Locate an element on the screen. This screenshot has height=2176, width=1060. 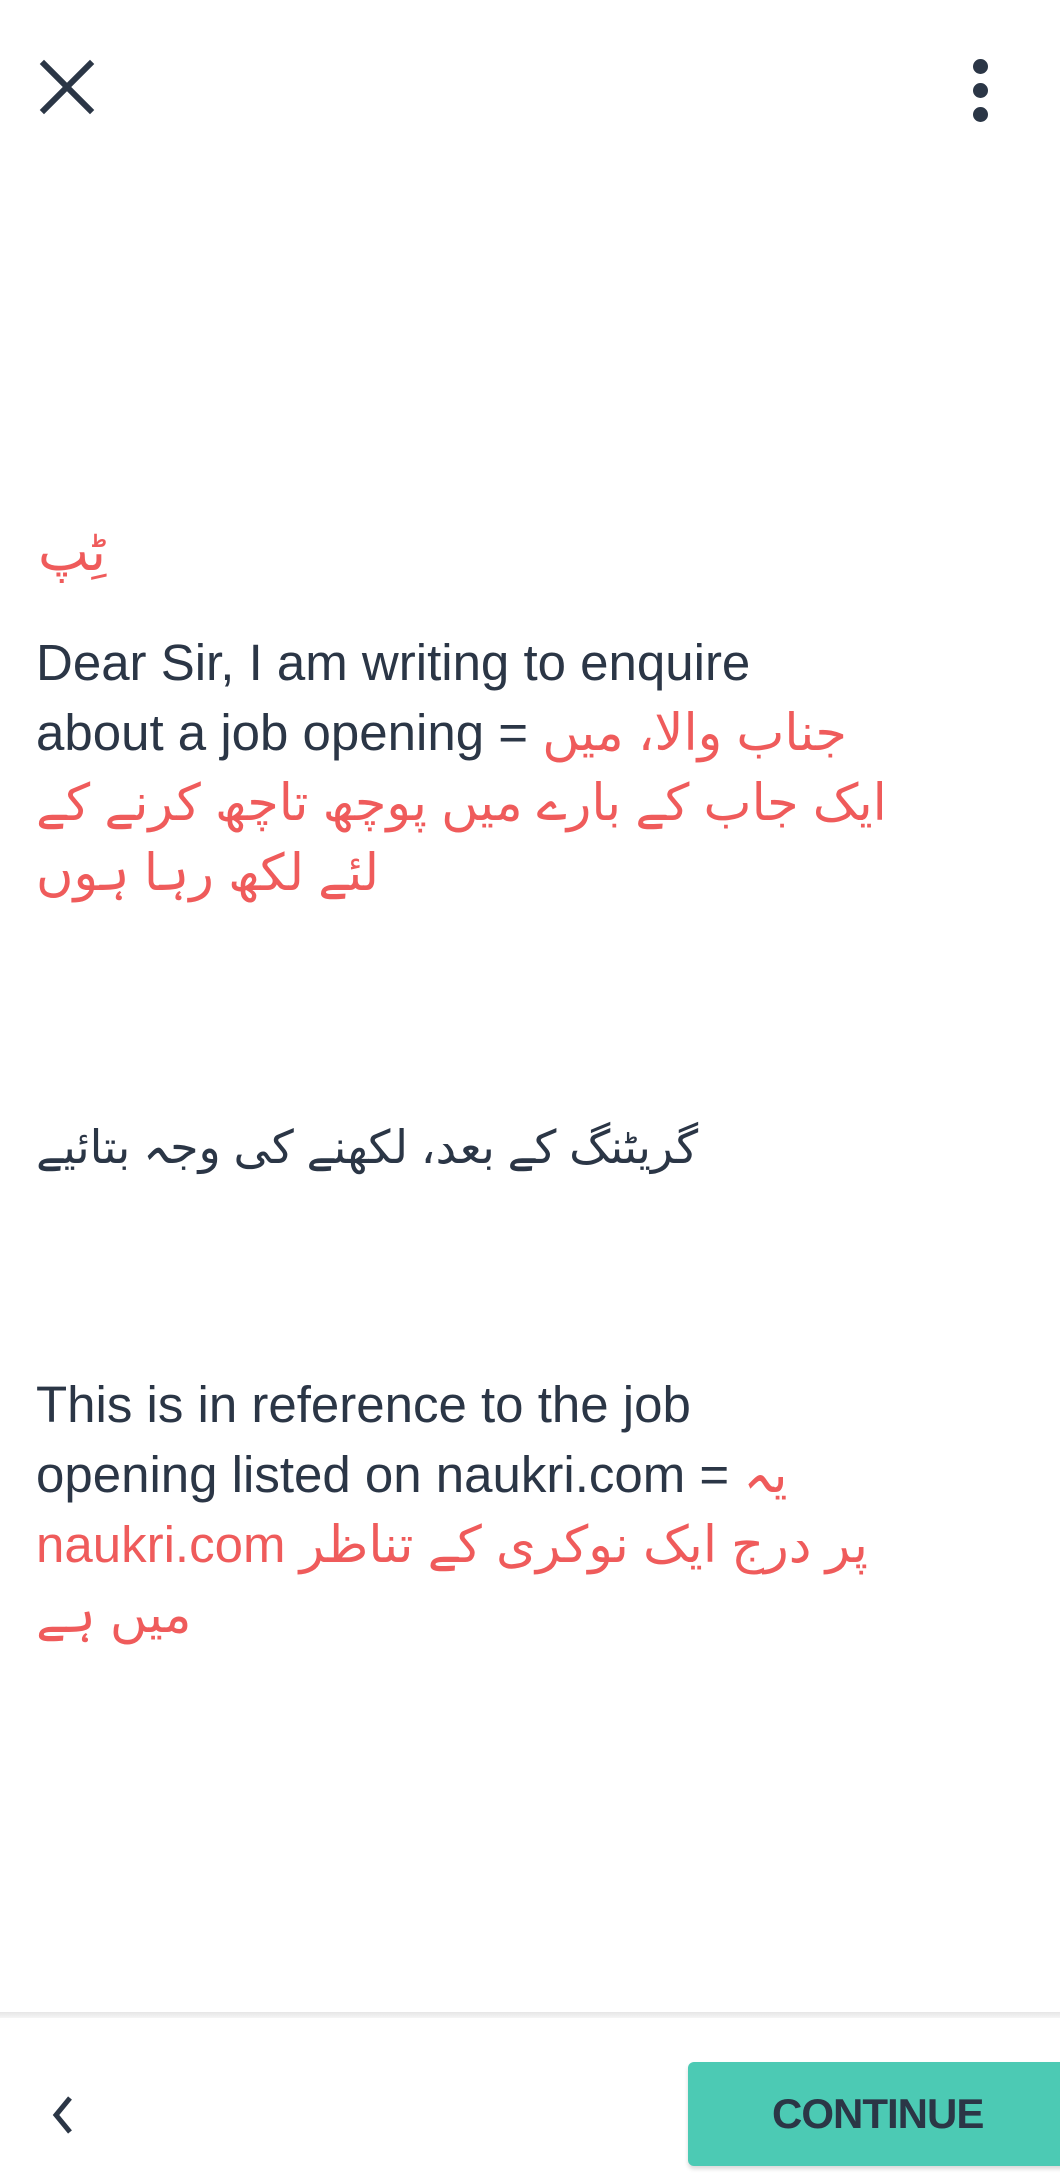
tip-title: ٹِپ is located at coordinates (72, 552).